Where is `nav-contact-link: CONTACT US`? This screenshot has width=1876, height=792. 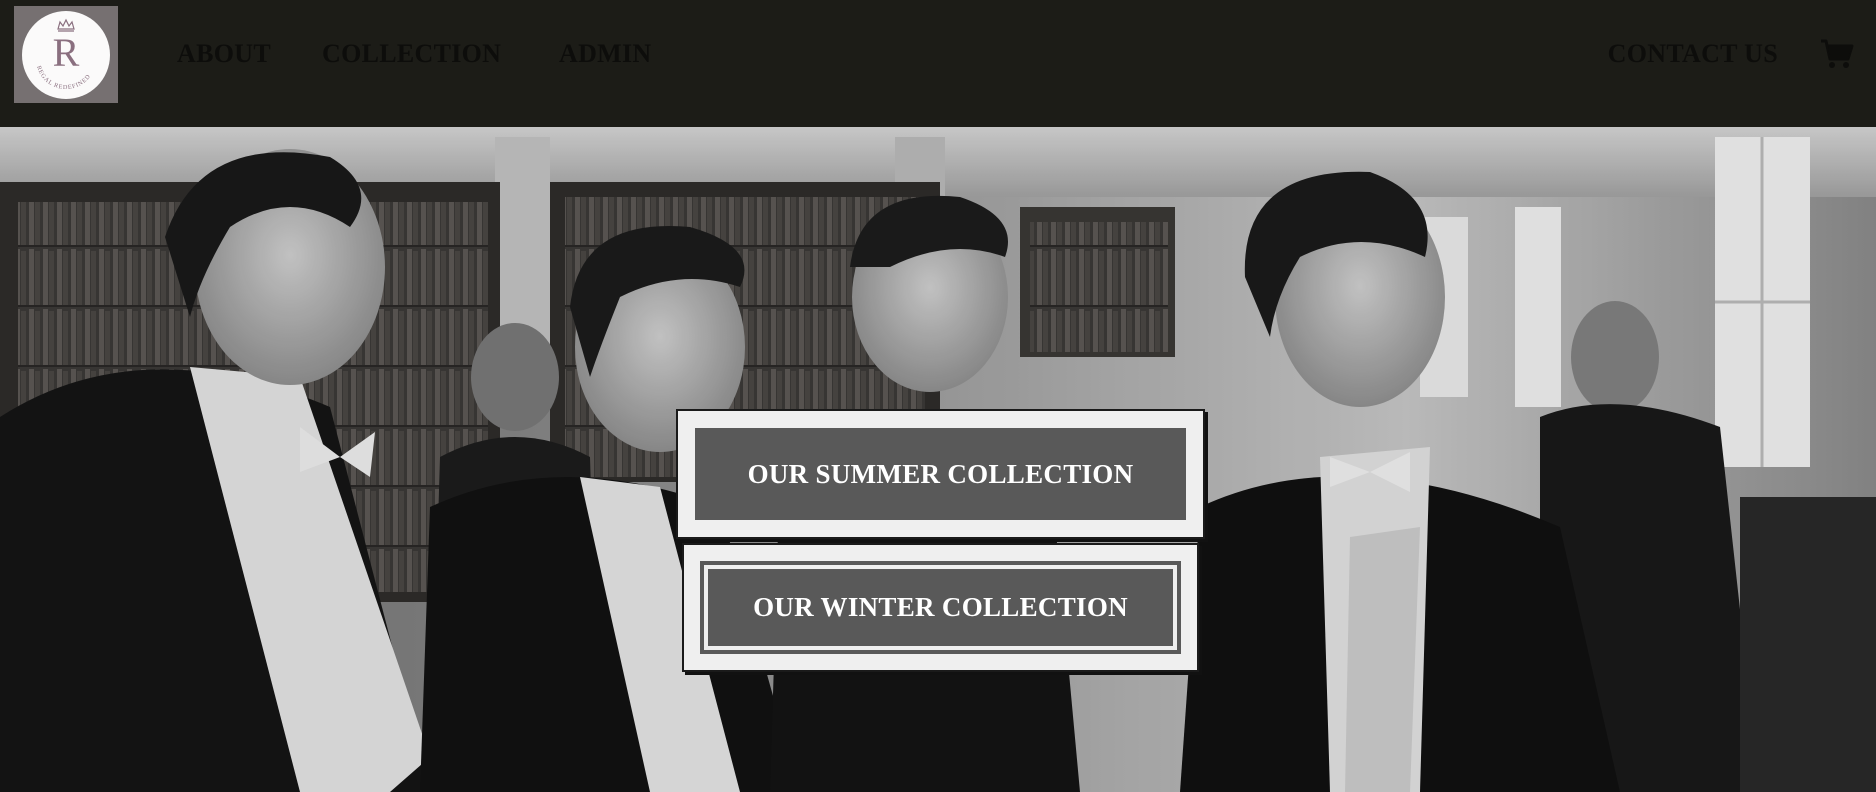
nav-contact-link: CONTACT US is located at coordinates (1693, 54).